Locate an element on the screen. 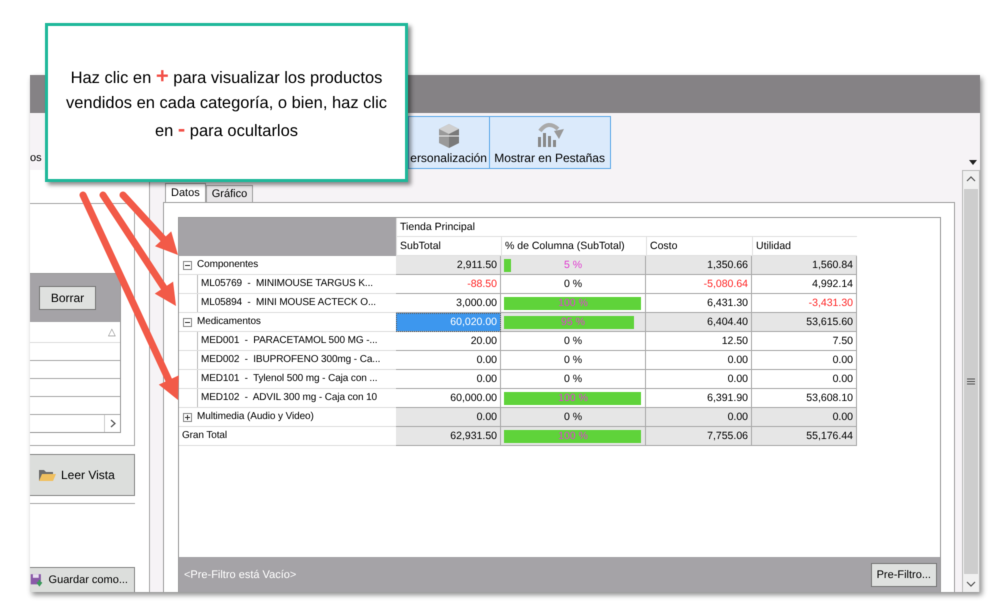 This screenshot has height=603, width=996. category-label: Medicamentos is located at coordinates (229, 322).